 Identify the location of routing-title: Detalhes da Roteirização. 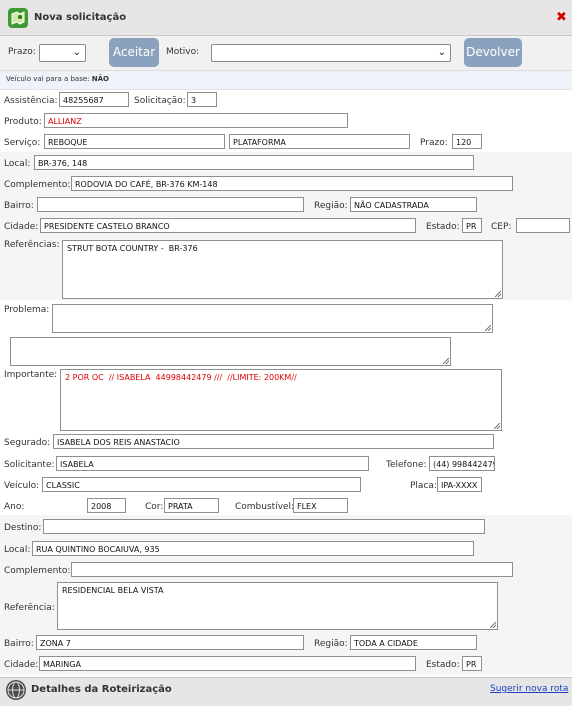
(101, 689).